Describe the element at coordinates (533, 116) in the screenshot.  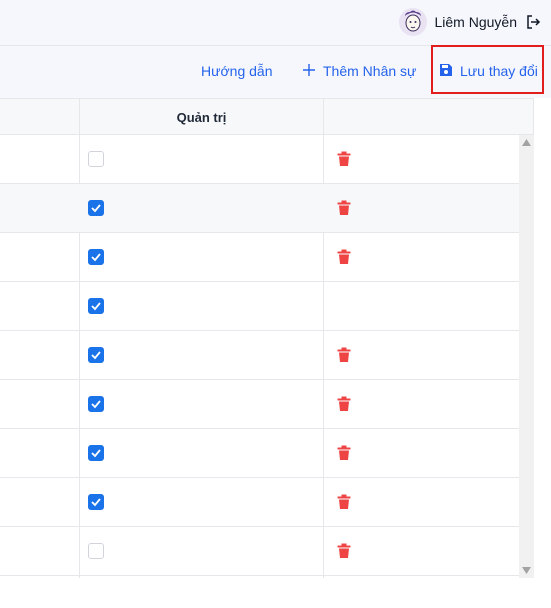
I see `column-divider` at that location.